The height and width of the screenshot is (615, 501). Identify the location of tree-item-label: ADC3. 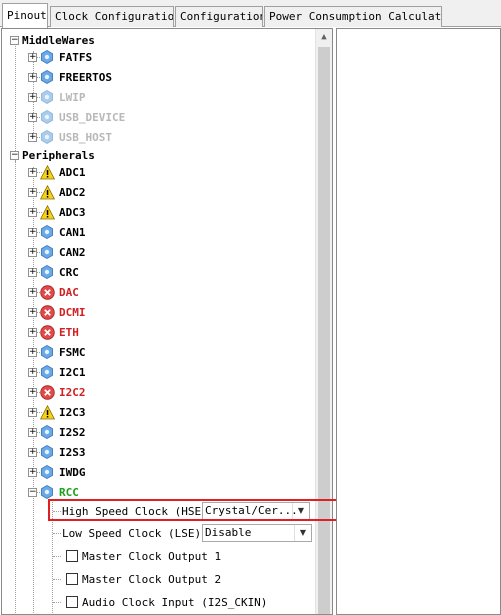
(72, 212).